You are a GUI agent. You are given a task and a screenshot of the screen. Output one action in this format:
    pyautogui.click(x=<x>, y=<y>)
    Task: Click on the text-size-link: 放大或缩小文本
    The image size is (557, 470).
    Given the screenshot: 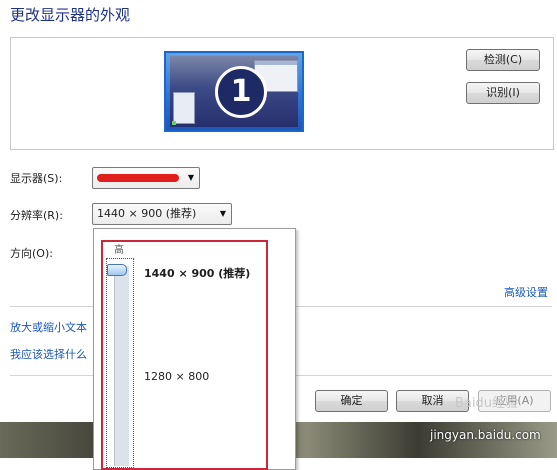 What is the action you would take?
    pyautogui.click(x=48, y=327)
    